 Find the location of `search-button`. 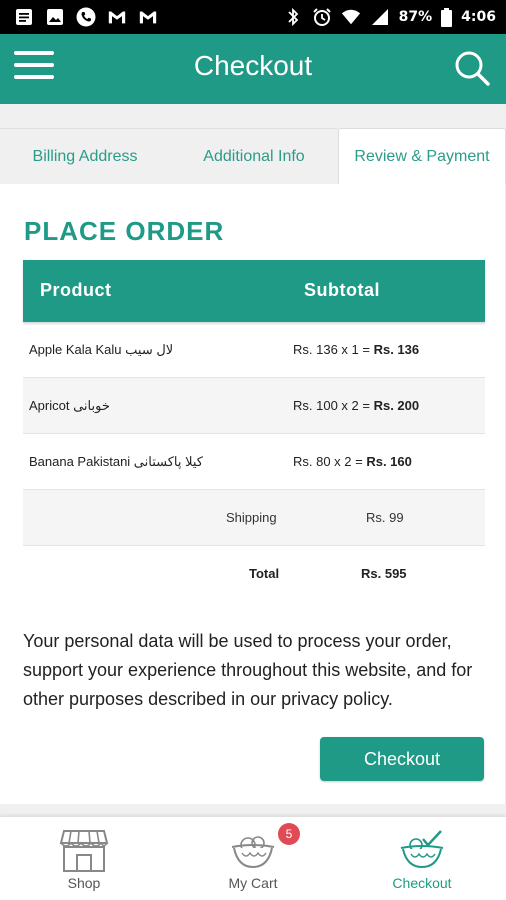

search-button is located at coordinates (472, 68).